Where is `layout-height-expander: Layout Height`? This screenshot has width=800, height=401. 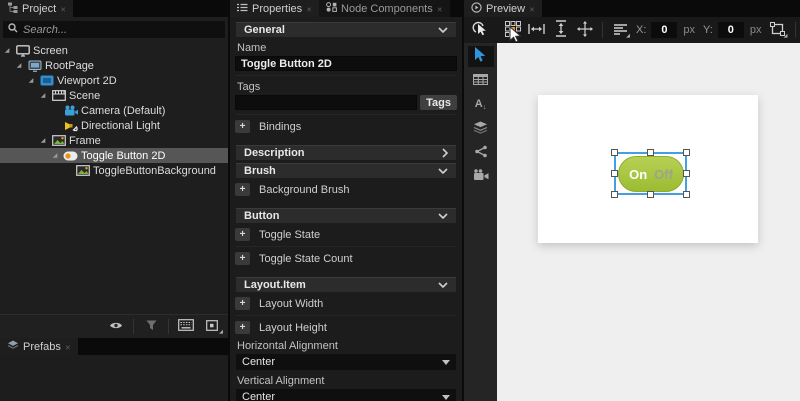
layout-height-expander: Layout Height is located at coordinates (346, 327).